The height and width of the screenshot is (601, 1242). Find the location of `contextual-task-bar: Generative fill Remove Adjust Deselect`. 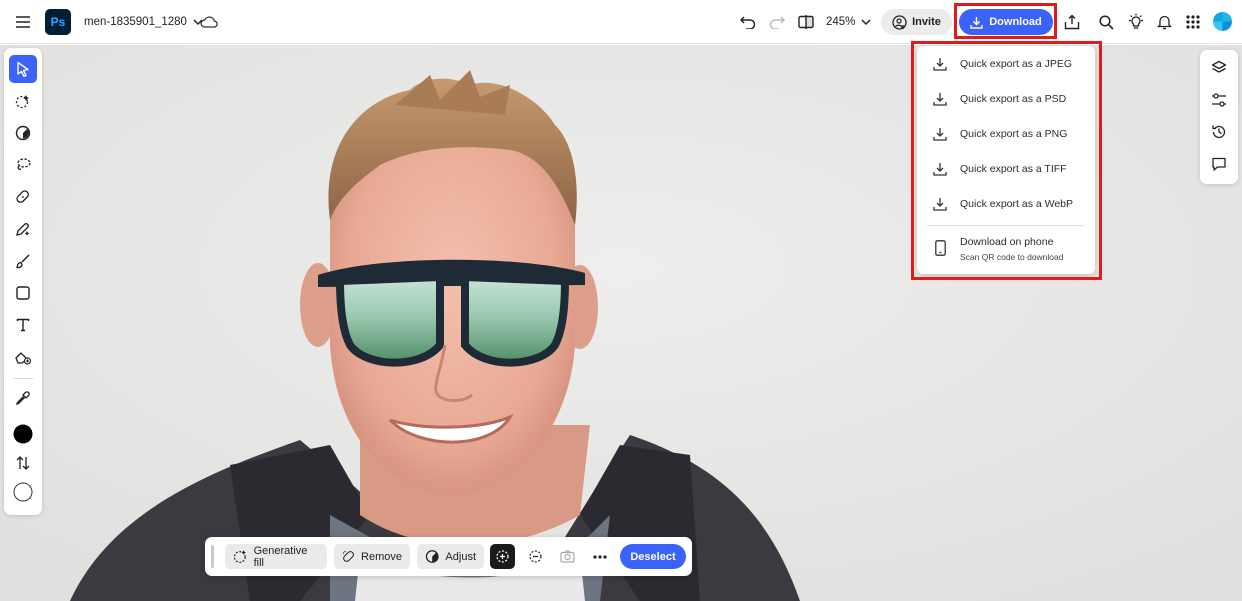

contextual-task-bar: Generative fill Remove Adjust Deselect is located at coordinates (448, 556).